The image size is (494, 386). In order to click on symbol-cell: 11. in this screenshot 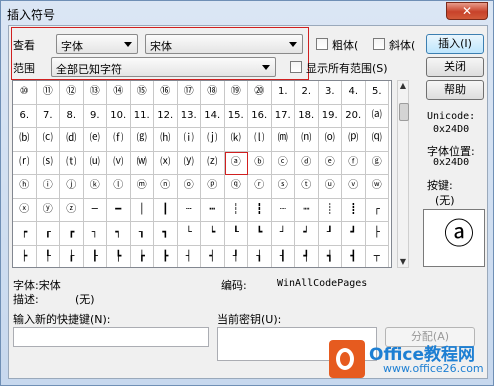, I will do `click(142, 116)`.